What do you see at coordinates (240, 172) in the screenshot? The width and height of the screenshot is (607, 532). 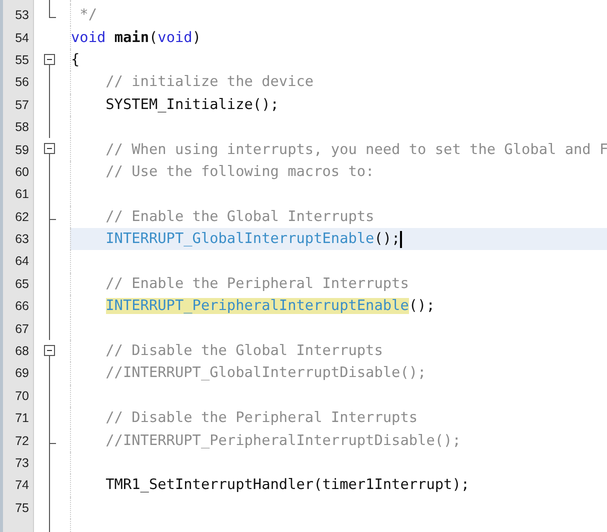 I see `code-comment: // Use the following macros to:` at bounding box center [240, 172].